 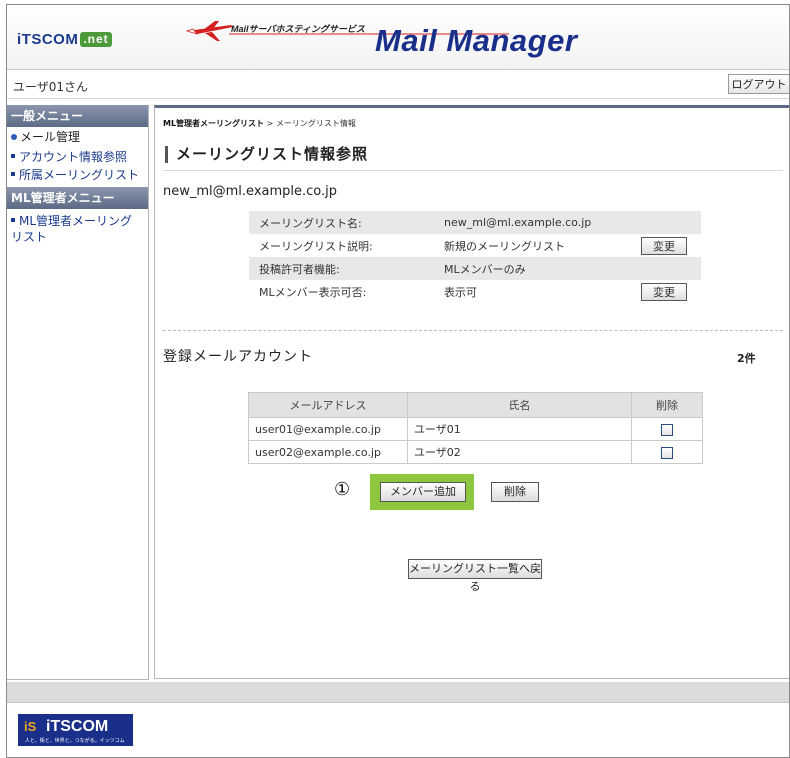 I want to click on breadcrumb: ML管理者メーリングリスト > メーリングリスト情報, so click(x=259, y=123).